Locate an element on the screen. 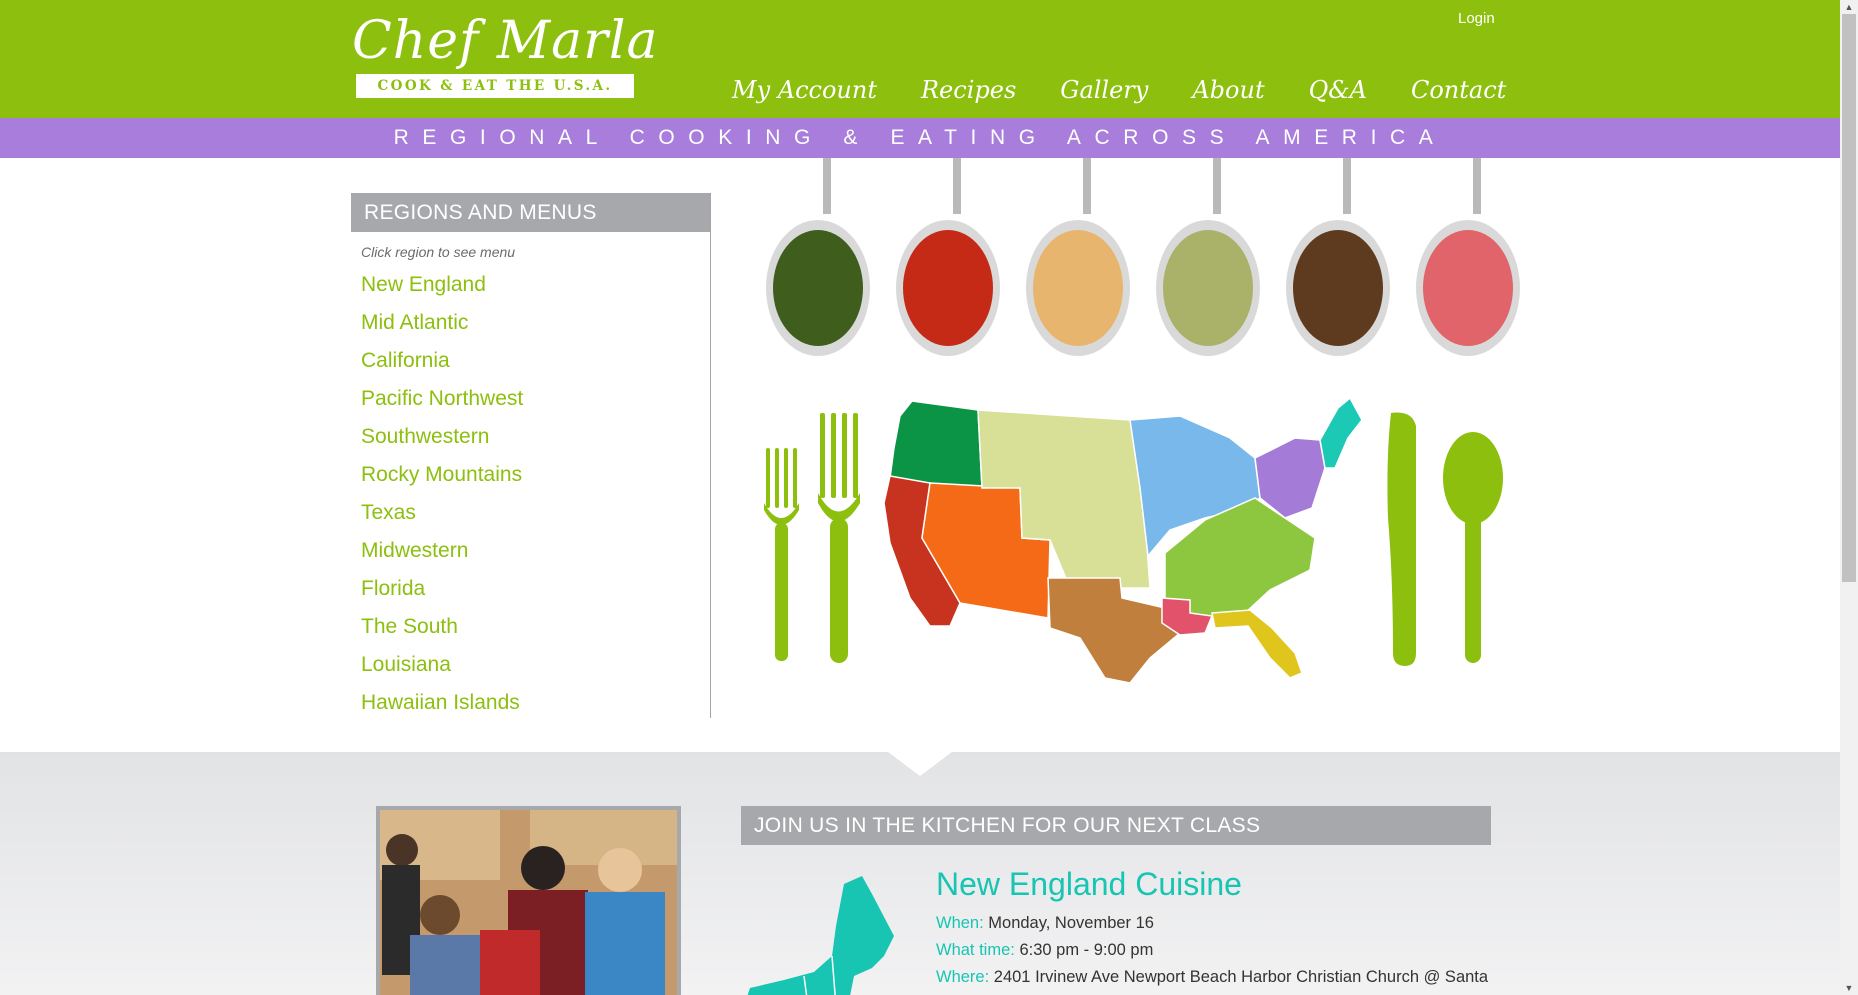 This screenshot has width=1858, height=995. scroll-up-arrow-icon: ▲ is located at coordinates (1849, 7).